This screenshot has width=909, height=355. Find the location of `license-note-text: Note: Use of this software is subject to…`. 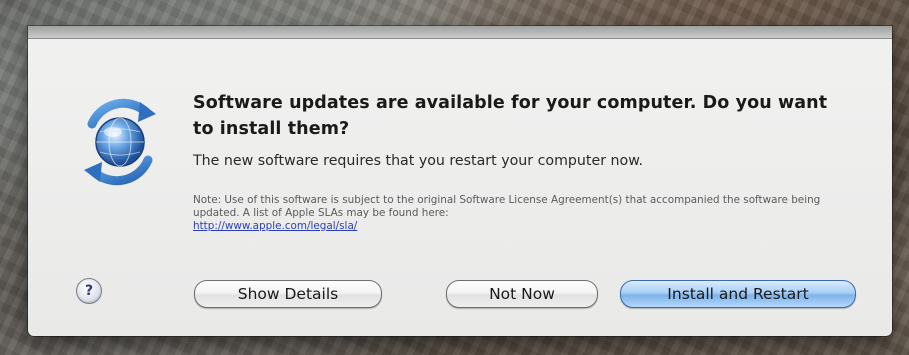

license-note-text: Note: Use of this software is subject to… is located at coordinates (507, 206).